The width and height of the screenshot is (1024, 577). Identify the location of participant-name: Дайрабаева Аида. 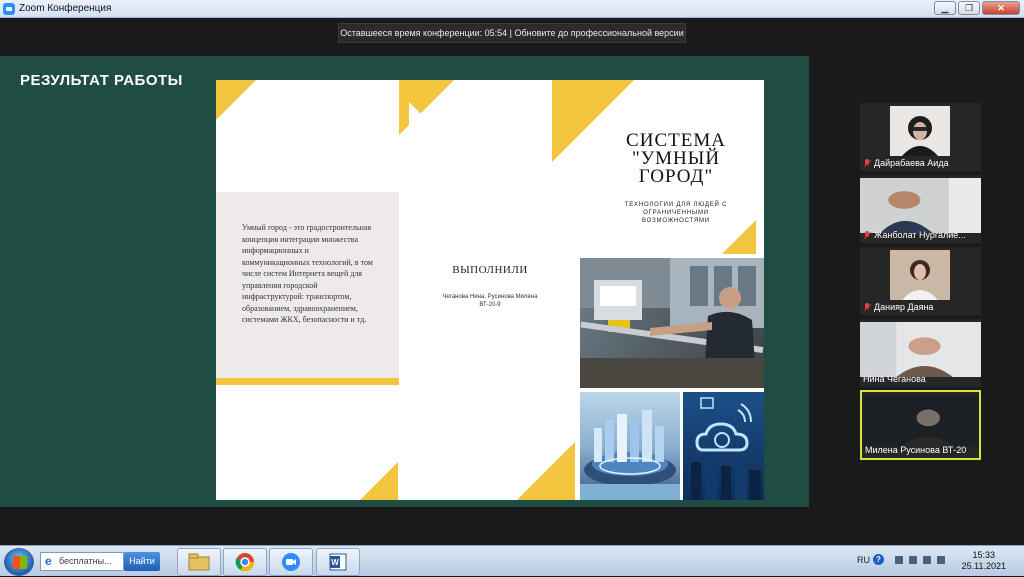
(906, 163).